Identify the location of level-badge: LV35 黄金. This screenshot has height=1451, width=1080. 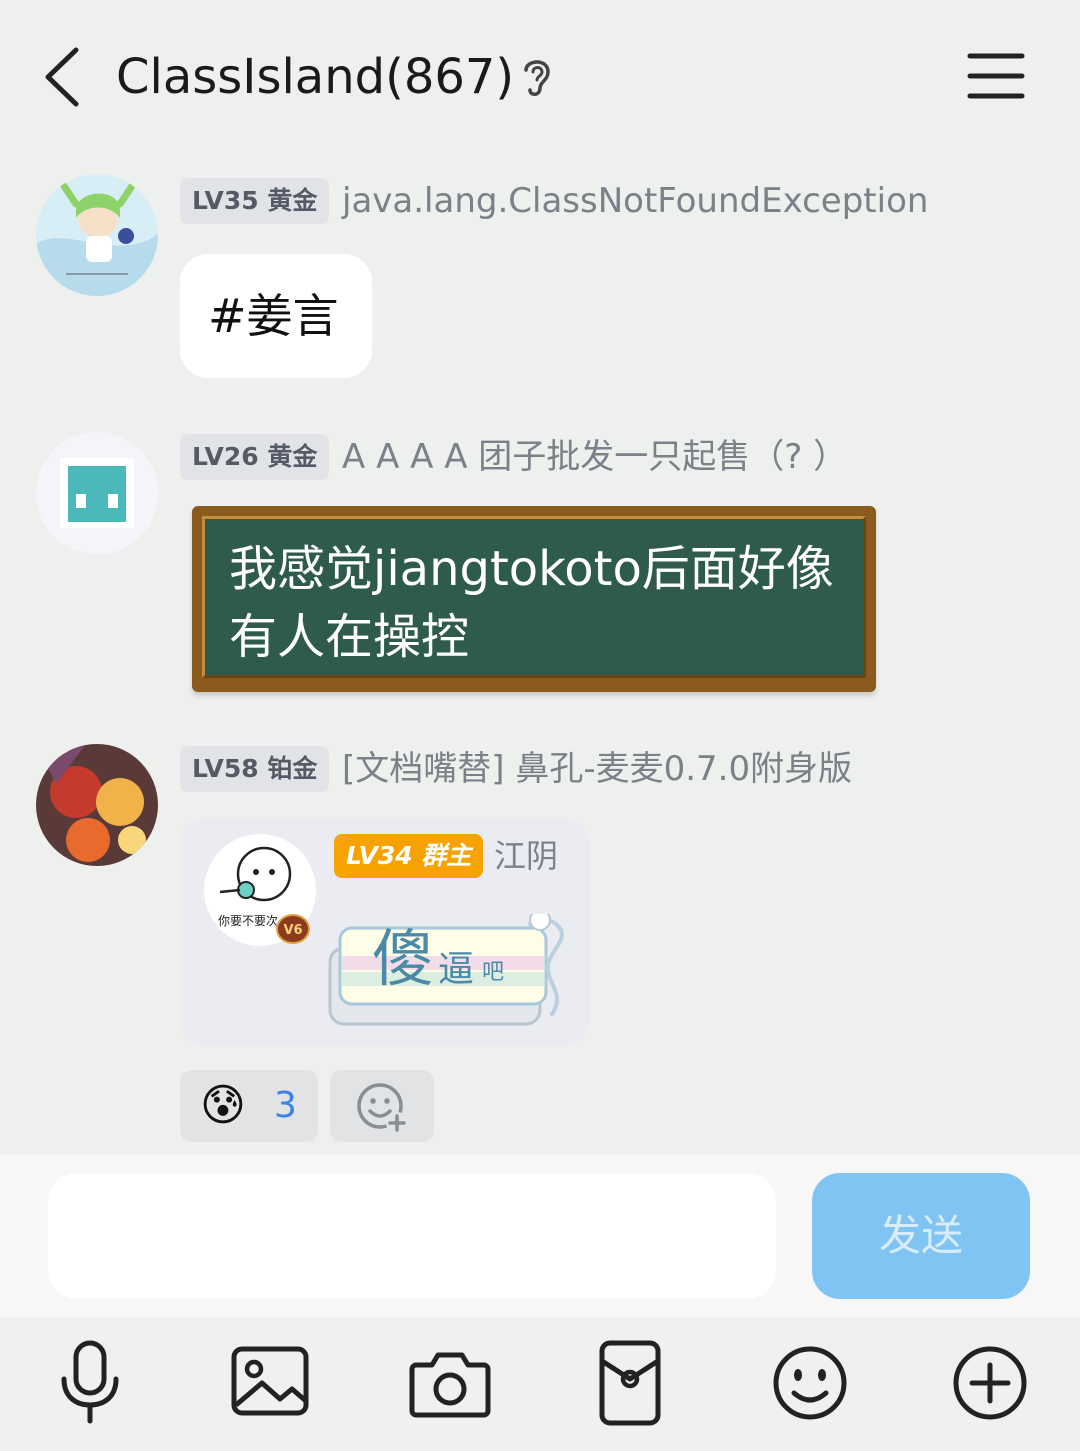
(255, 201).